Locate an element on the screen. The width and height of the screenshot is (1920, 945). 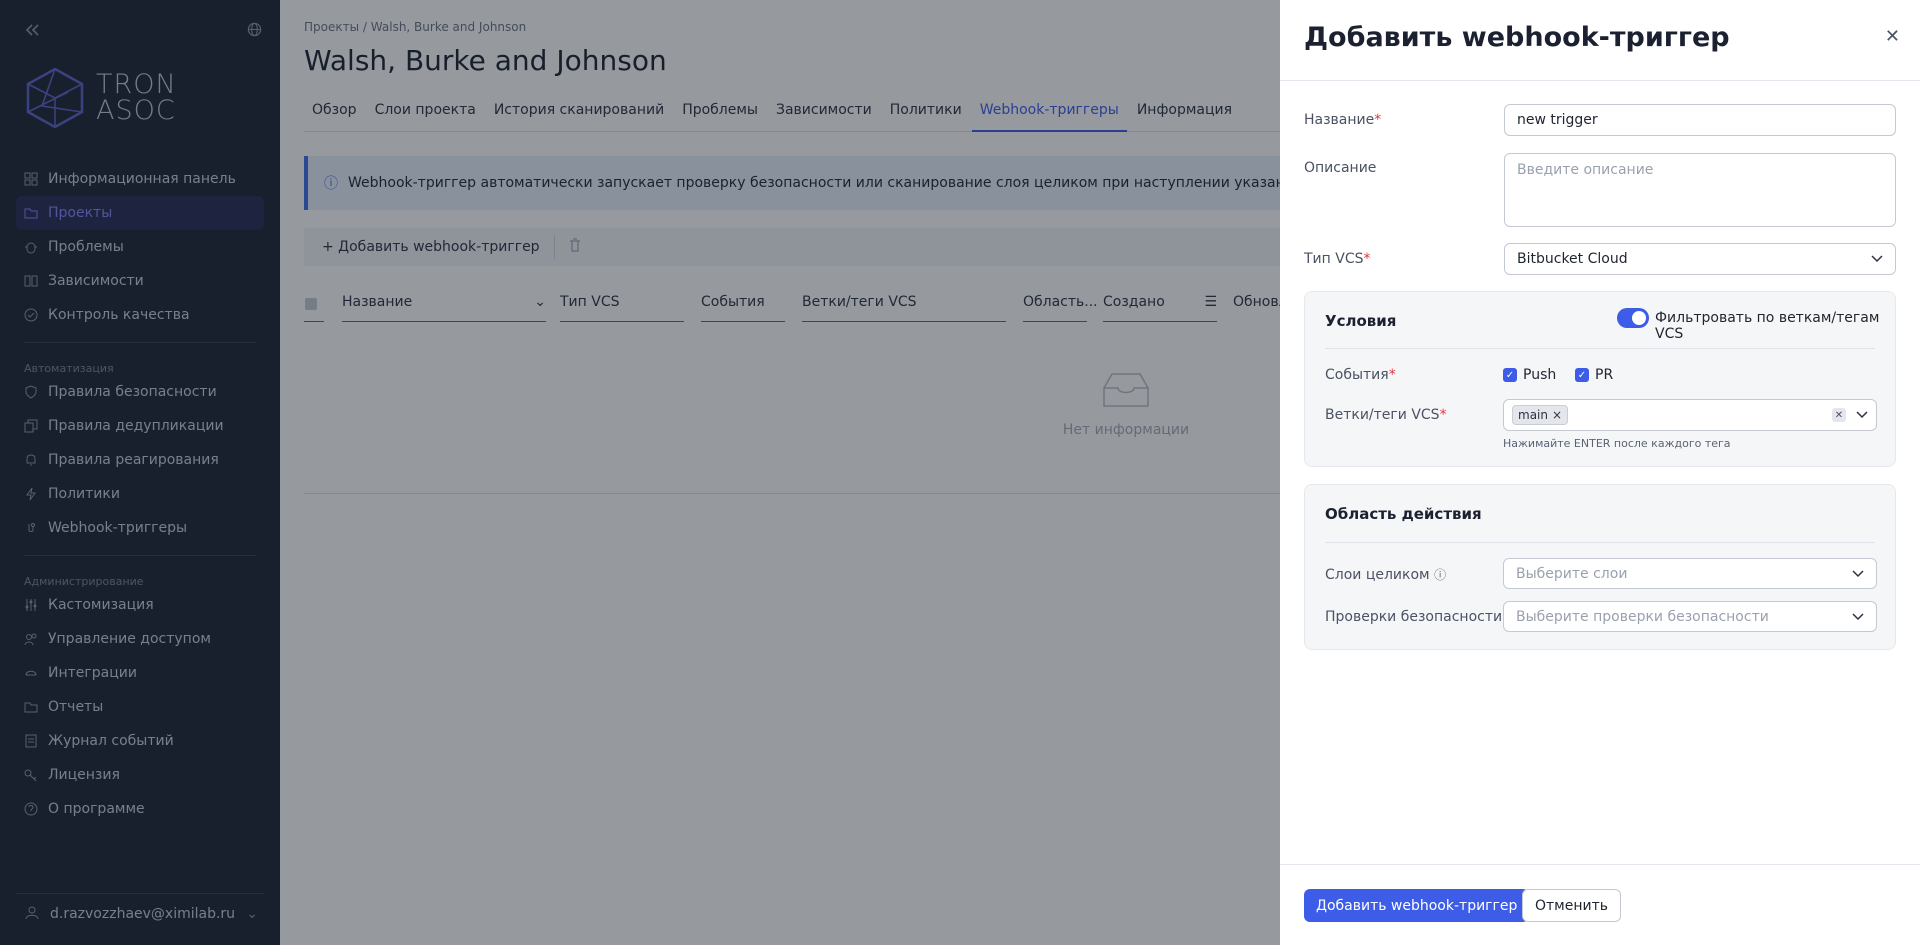
checkbox-label: PR is located at coordinates (1604, 375).